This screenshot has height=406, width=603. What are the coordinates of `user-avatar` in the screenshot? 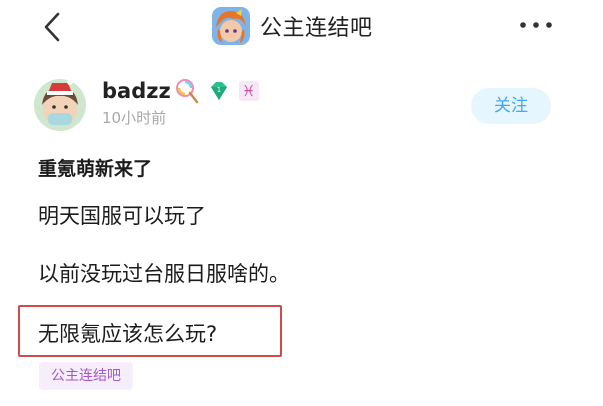 It's located at (60, 105).